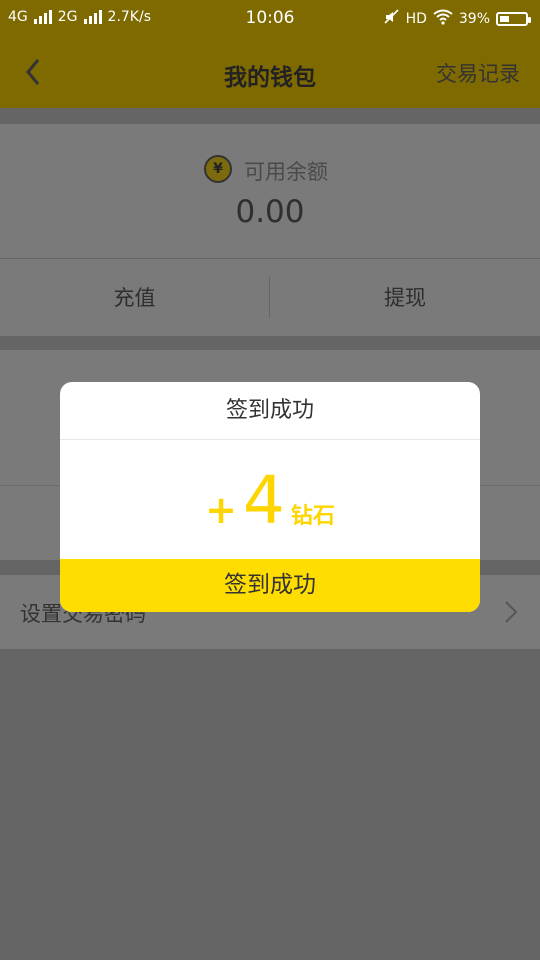  What do you see at coordinates (504, 19) in the screenshot?
I see `battery-fill` at bounding box center [504, 19].